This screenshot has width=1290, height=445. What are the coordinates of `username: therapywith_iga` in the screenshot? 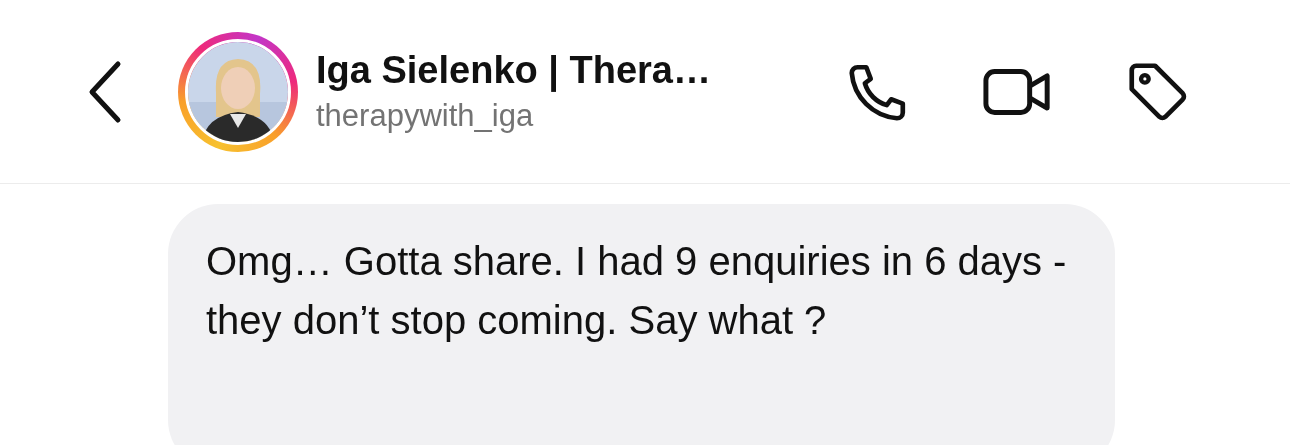 It's located at (425, 116).